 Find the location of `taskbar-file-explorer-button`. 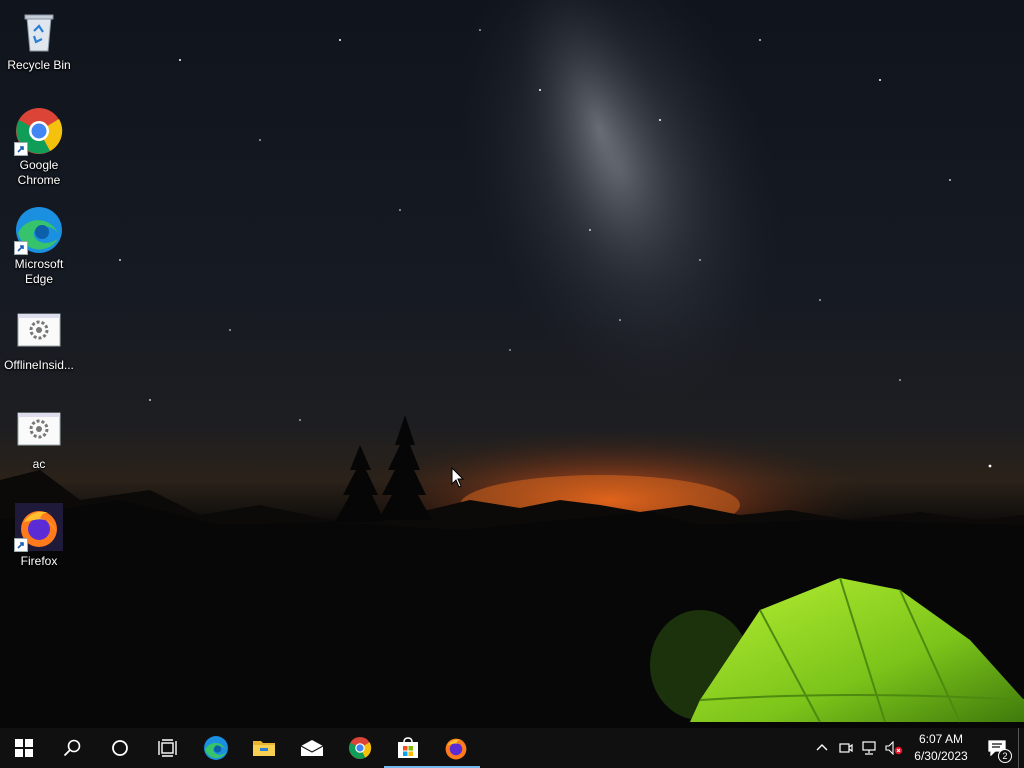

taskbar-file-explorer-button is located at coordinates (264, 748).